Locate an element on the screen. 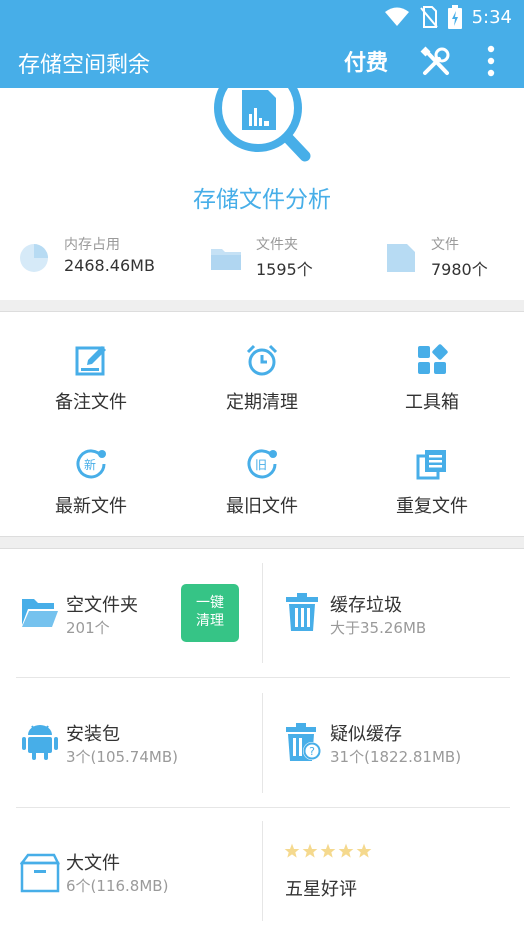 The image size is (524, 934). rating-stars is located at coordinates (328, 851).